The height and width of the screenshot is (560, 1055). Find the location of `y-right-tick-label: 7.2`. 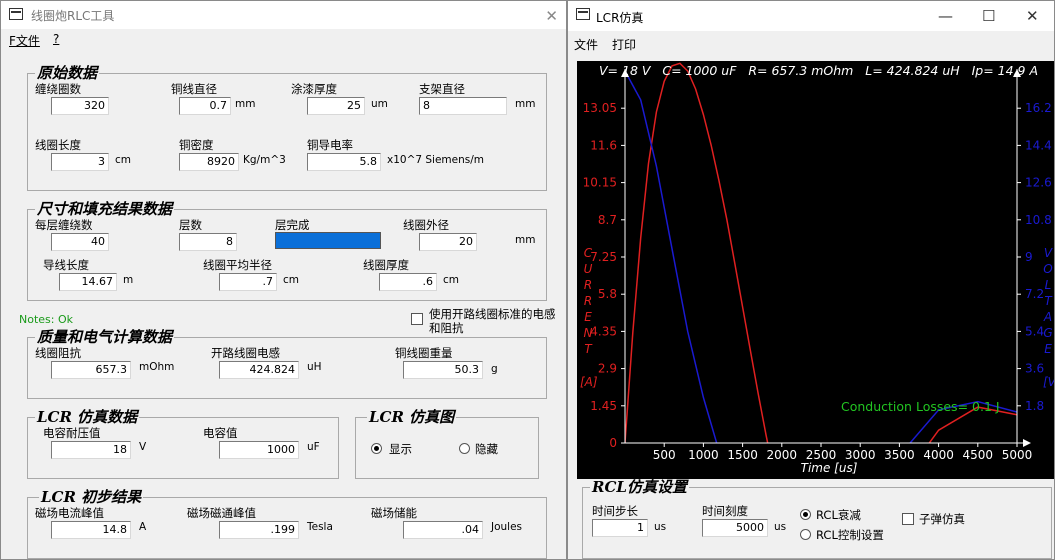

y-right-tick-label: 7.2 is located at coordinates (1034, 294).